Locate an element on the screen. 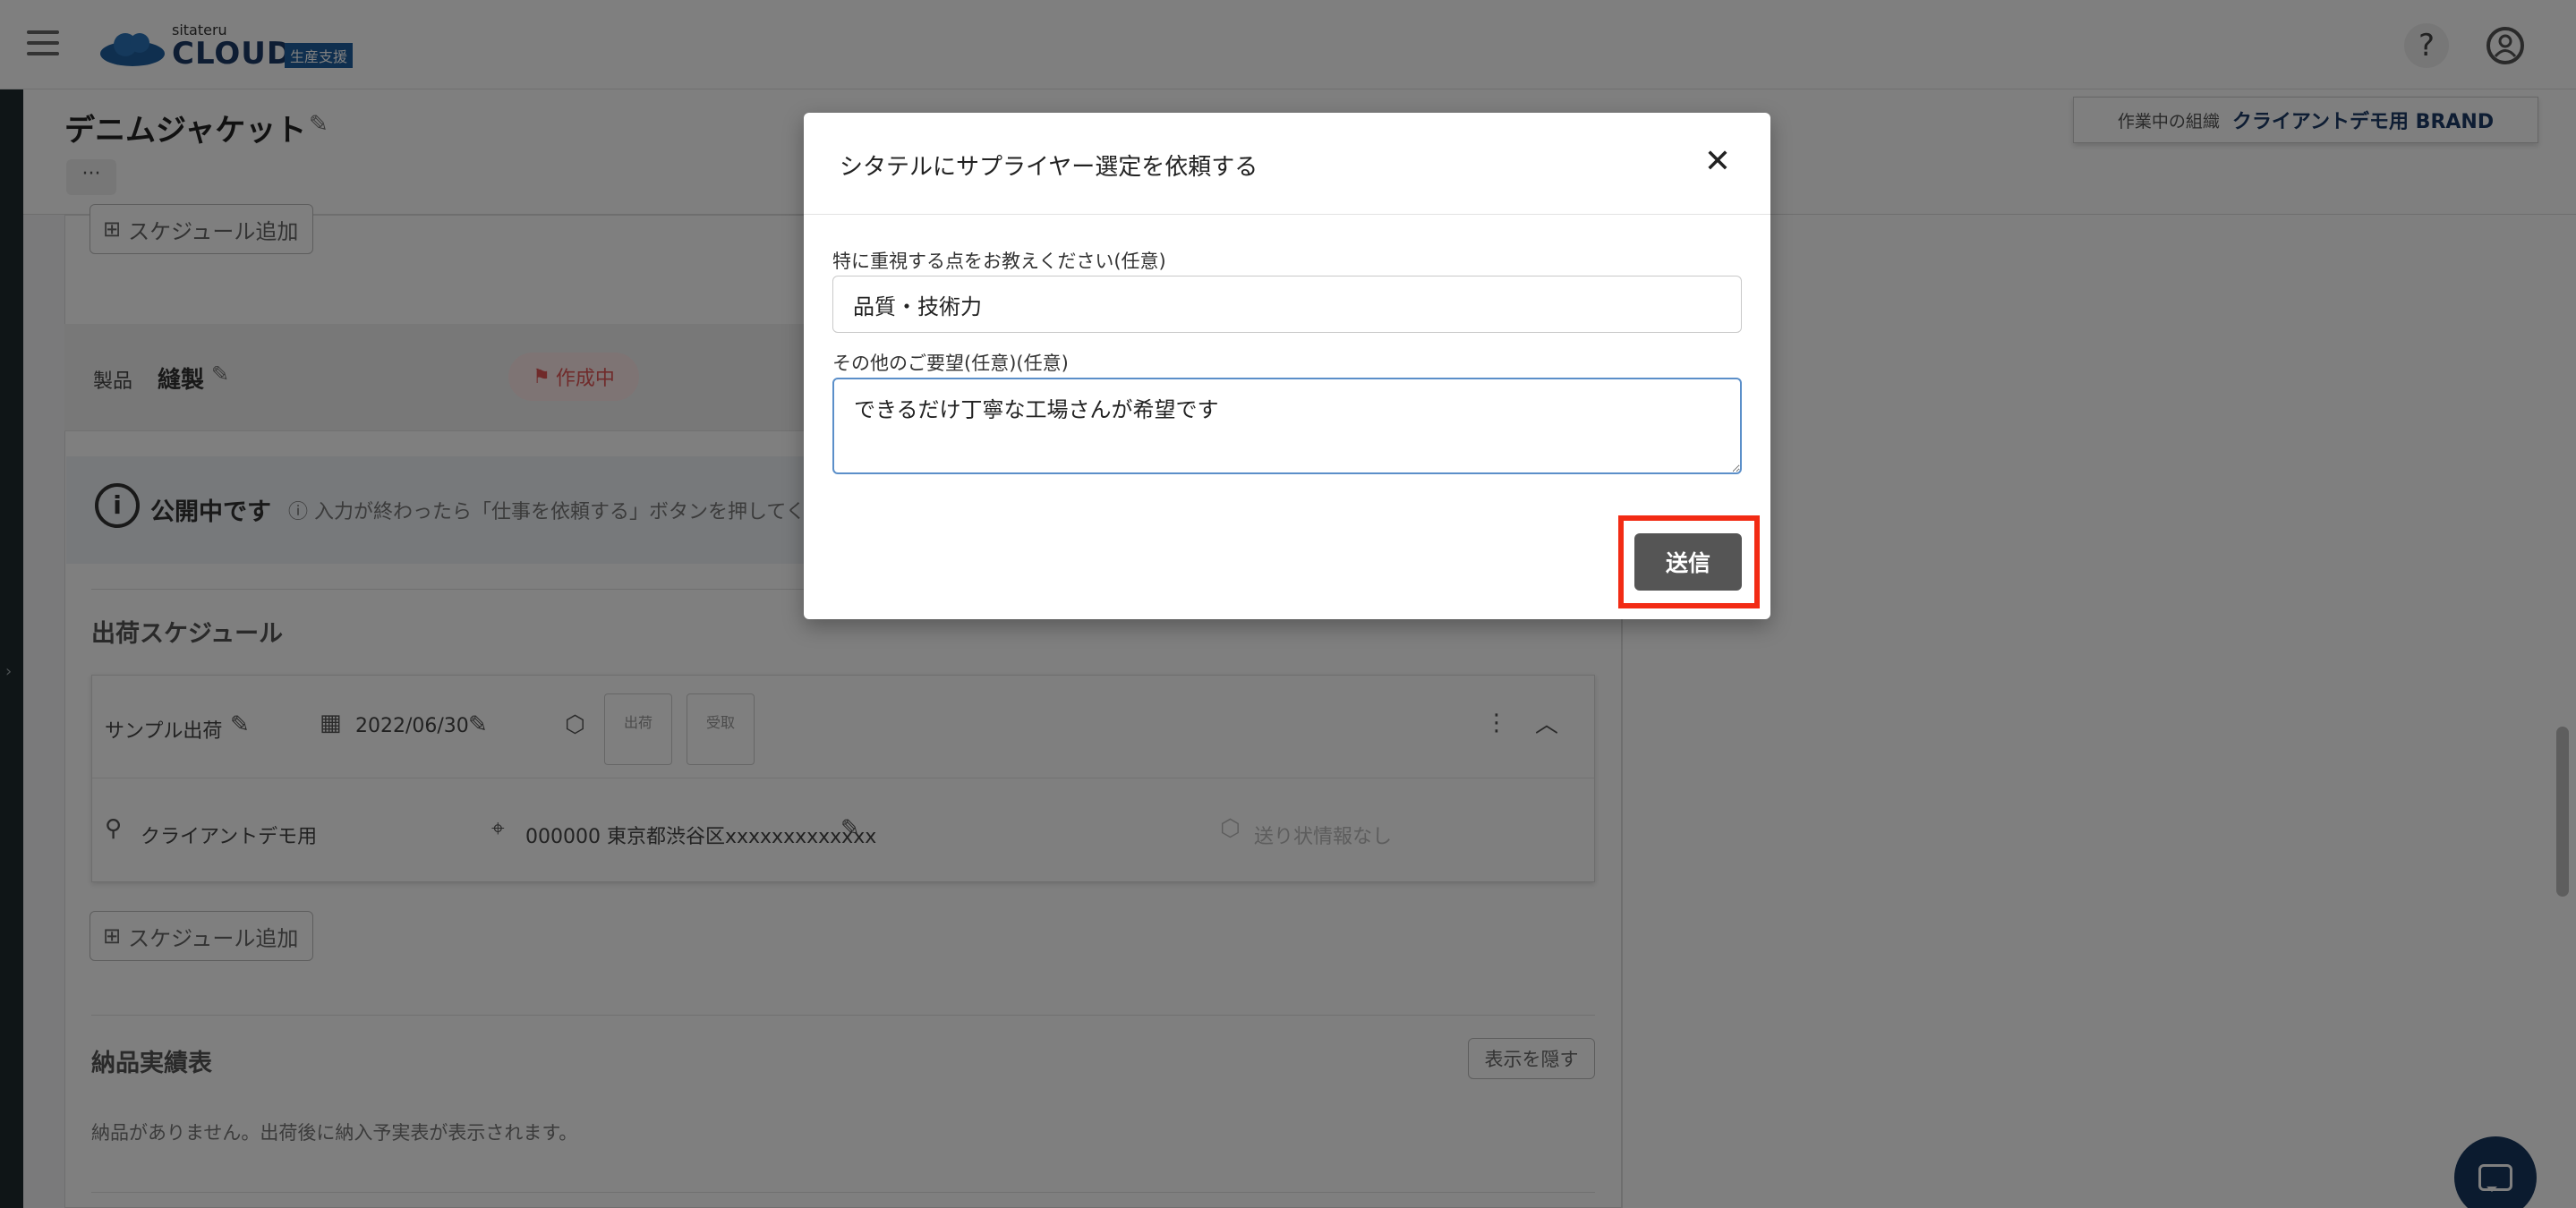 This screenshot has width=2576, height=1208. request-label: その他のご要望(任意)(任意) is located at coordinates (950, 363).